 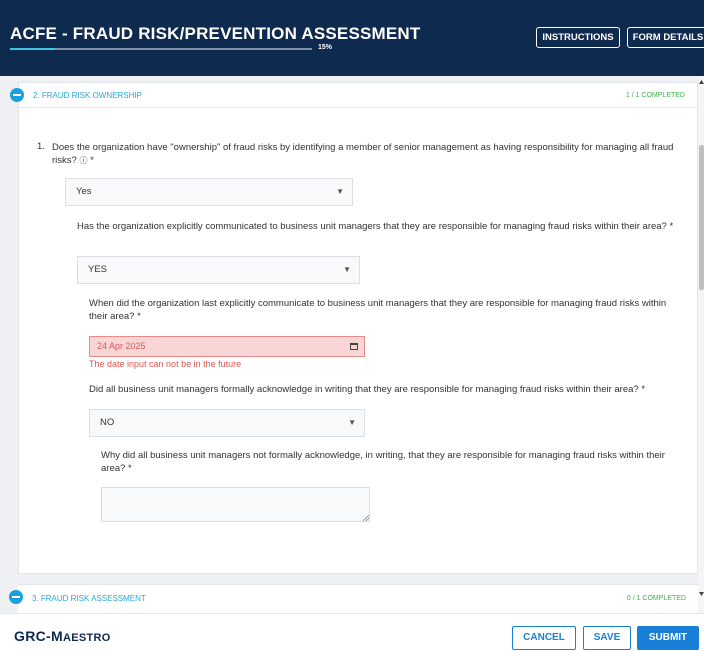 I want to click on progress-bar-fill, so click(x=33, y=49).